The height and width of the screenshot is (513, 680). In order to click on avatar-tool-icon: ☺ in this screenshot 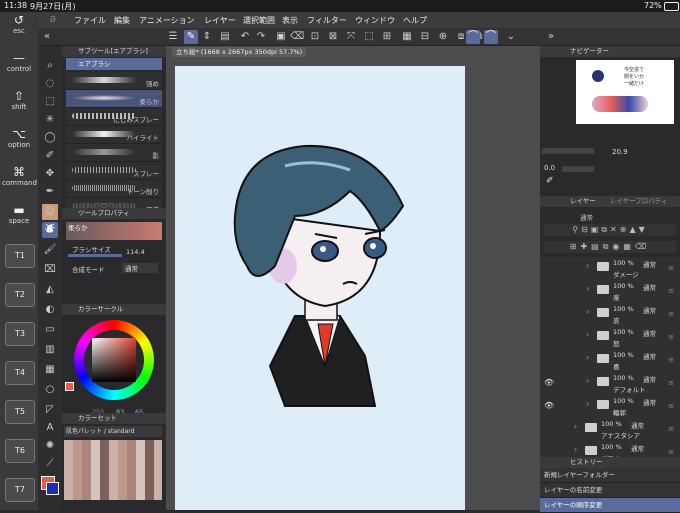, I will do `click(50, 212)`.